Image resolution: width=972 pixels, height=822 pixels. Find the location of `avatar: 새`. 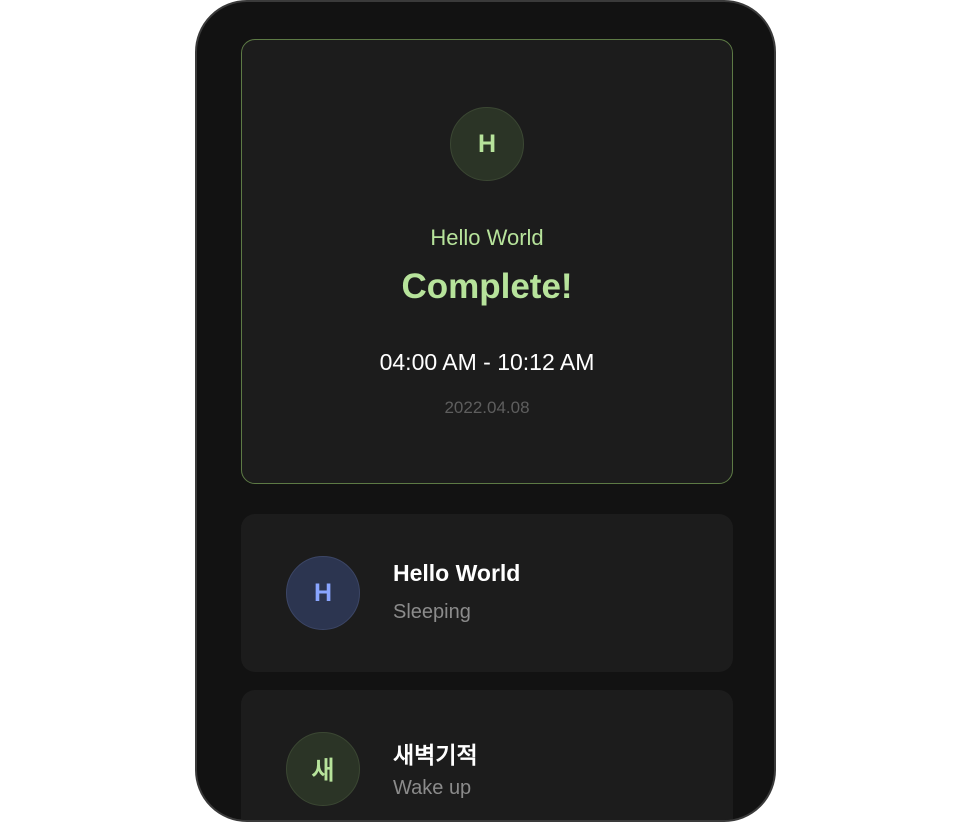

avatar: 새 is located at coordinates (323, 769).